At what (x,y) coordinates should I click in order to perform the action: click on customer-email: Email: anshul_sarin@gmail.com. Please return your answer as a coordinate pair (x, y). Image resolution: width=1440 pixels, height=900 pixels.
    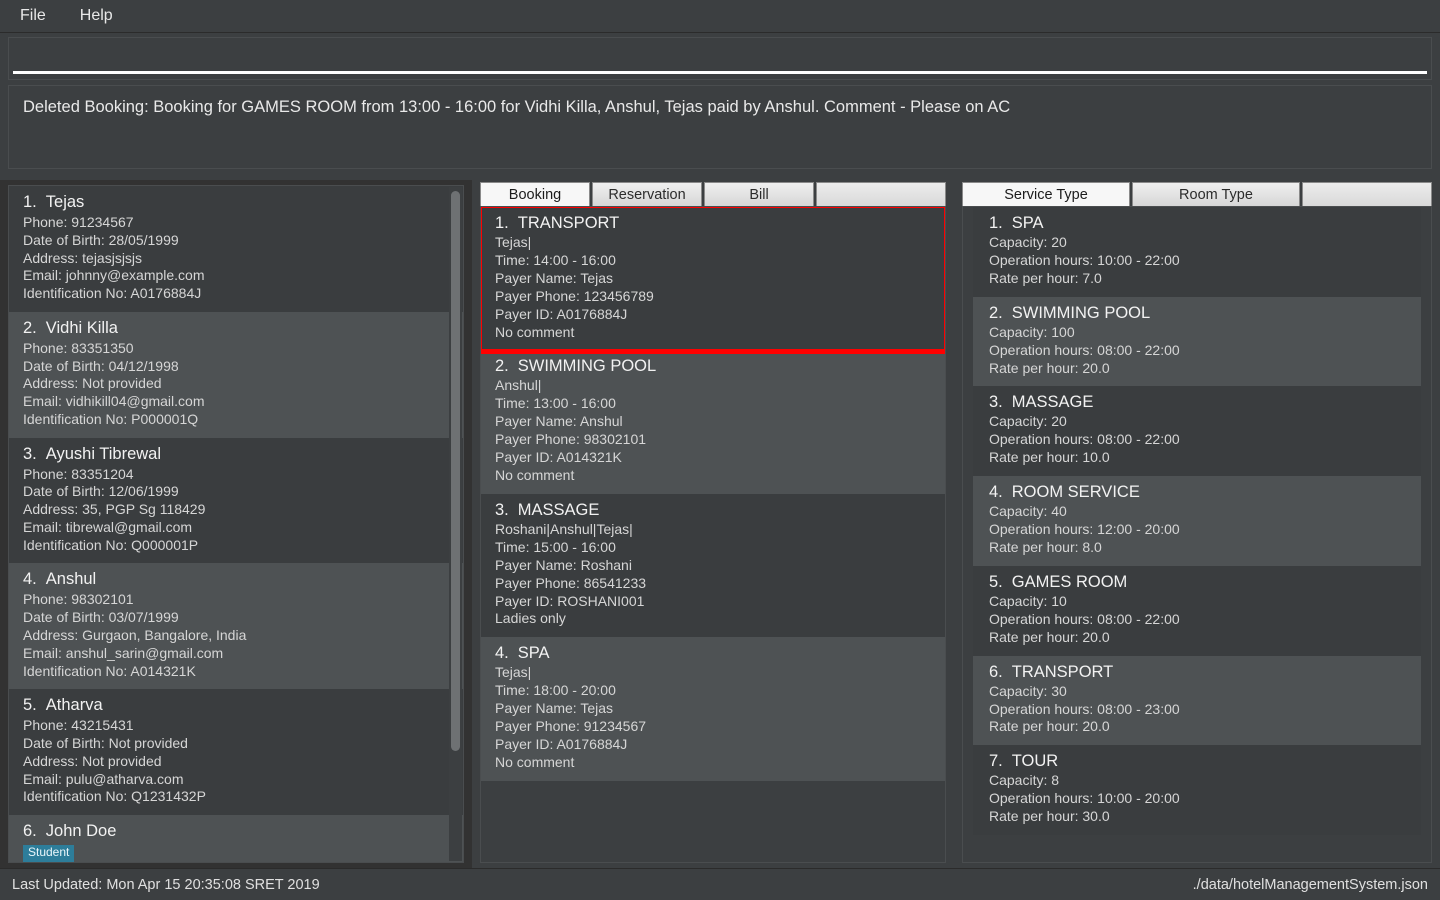
    Looking at the image, I should click on (123, 652).